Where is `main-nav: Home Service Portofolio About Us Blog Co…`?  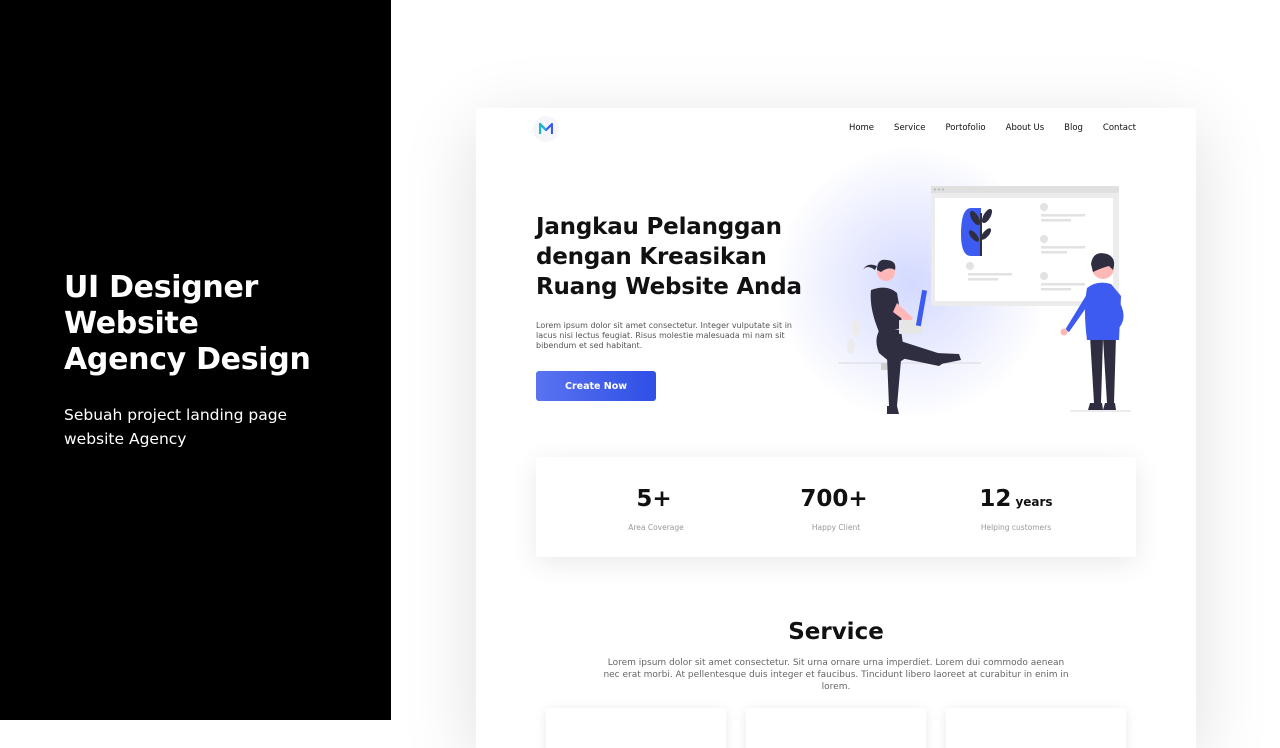
main-nav: Home Service Portofolio About Us Blog Co… is located at coordinates (992, 128).